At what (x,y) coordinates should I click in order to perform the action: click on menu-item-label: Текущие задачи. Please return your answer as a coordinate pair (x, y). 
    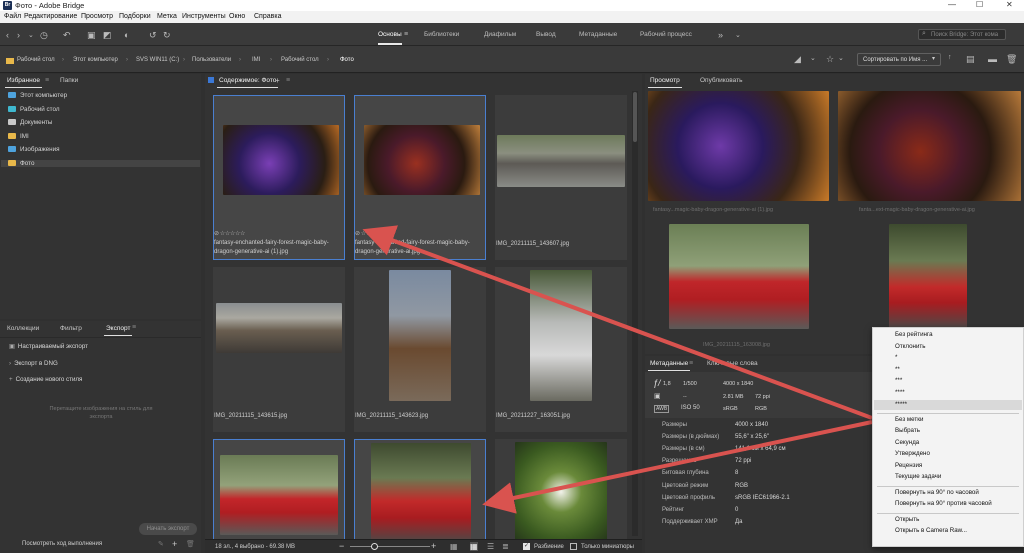
    Looking at the image, I should click on (918, 476).